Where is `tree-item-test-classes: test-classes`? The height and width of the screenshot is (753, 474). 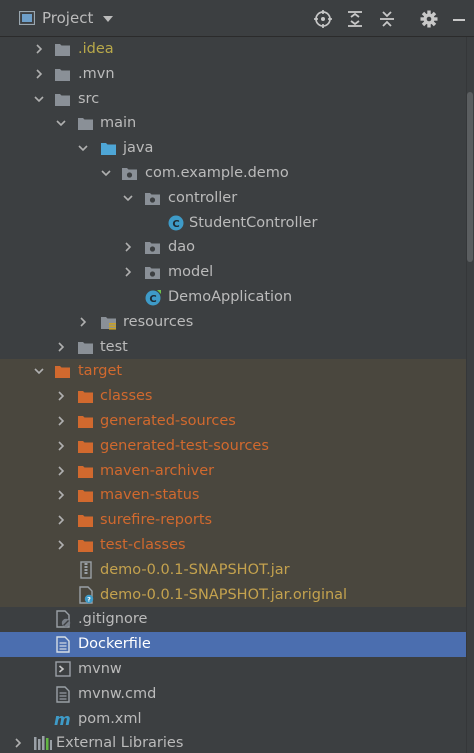 tree-item-test-classes: test-classes is located at coordinates (237, 545).